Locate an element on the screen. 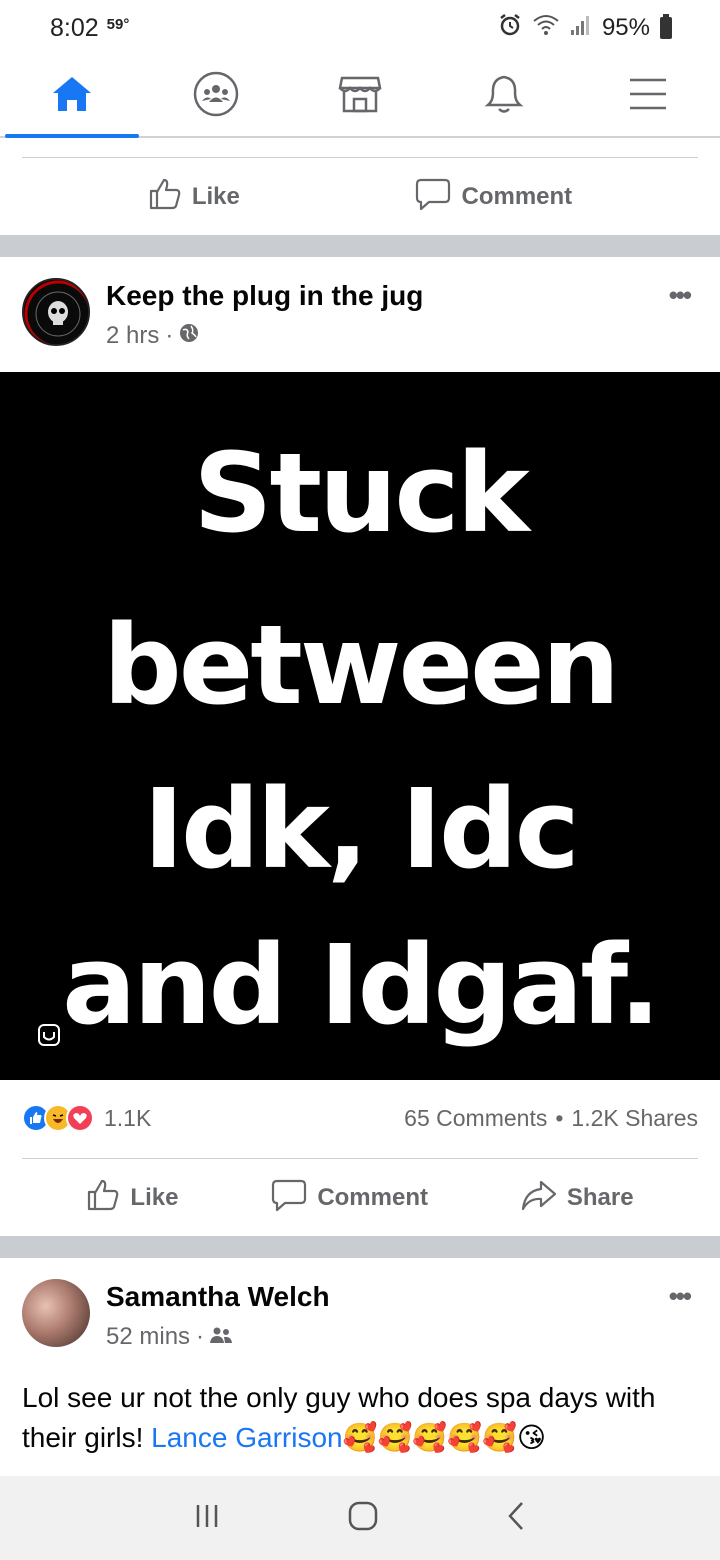 The width and height of the screenshot is (720, 1560). status-time: 8:02 is located at coordinates (74, 27).